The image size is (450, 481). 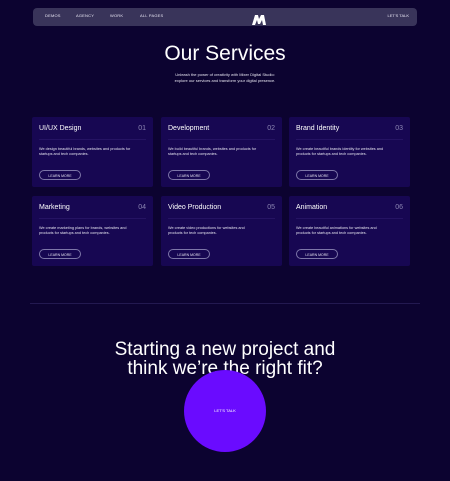 What do you see at coordinates (271, 128) in the screenshot?
I see `service-number: 02` at bounding box center [271, 128].